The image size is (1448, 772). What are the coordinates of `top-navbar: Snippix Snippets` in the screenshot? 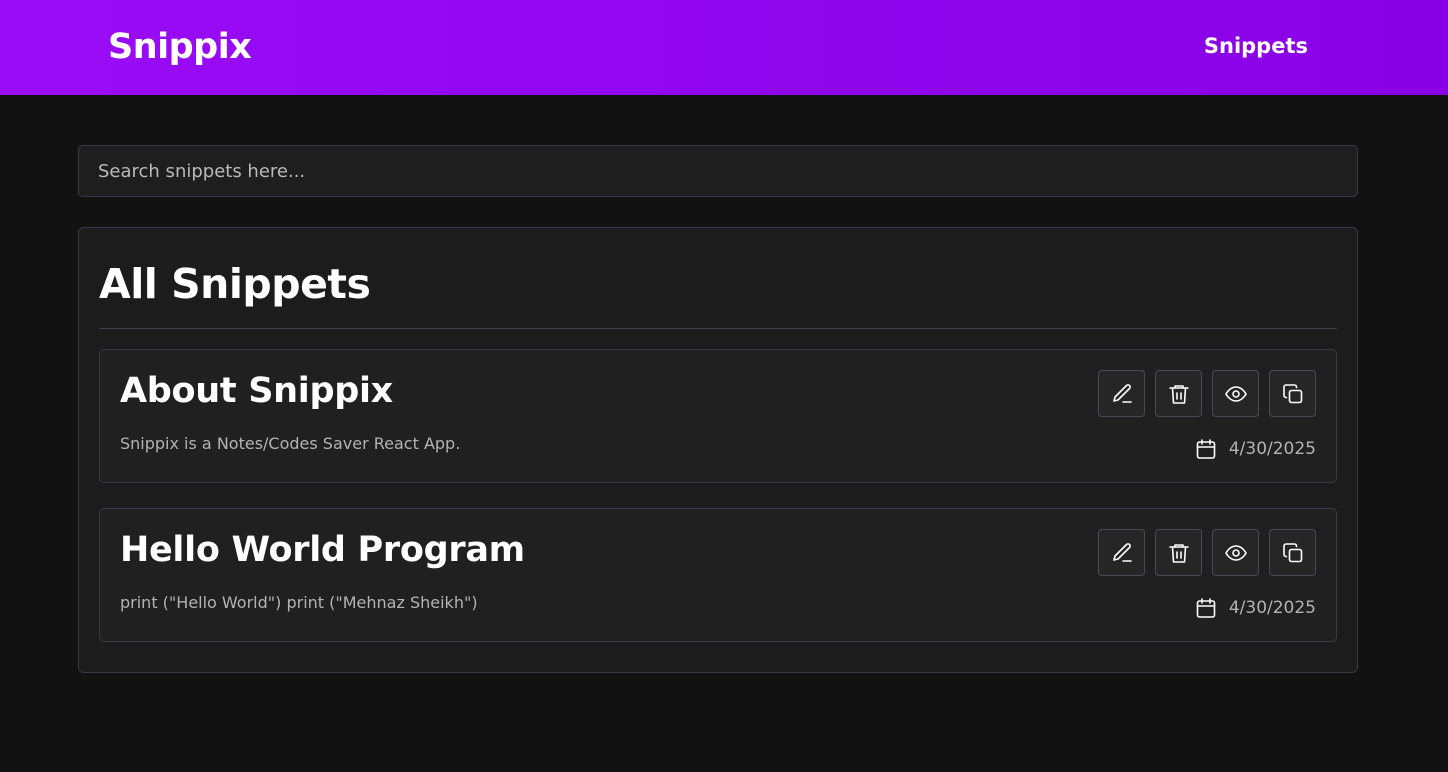 It's located at (724, 47).